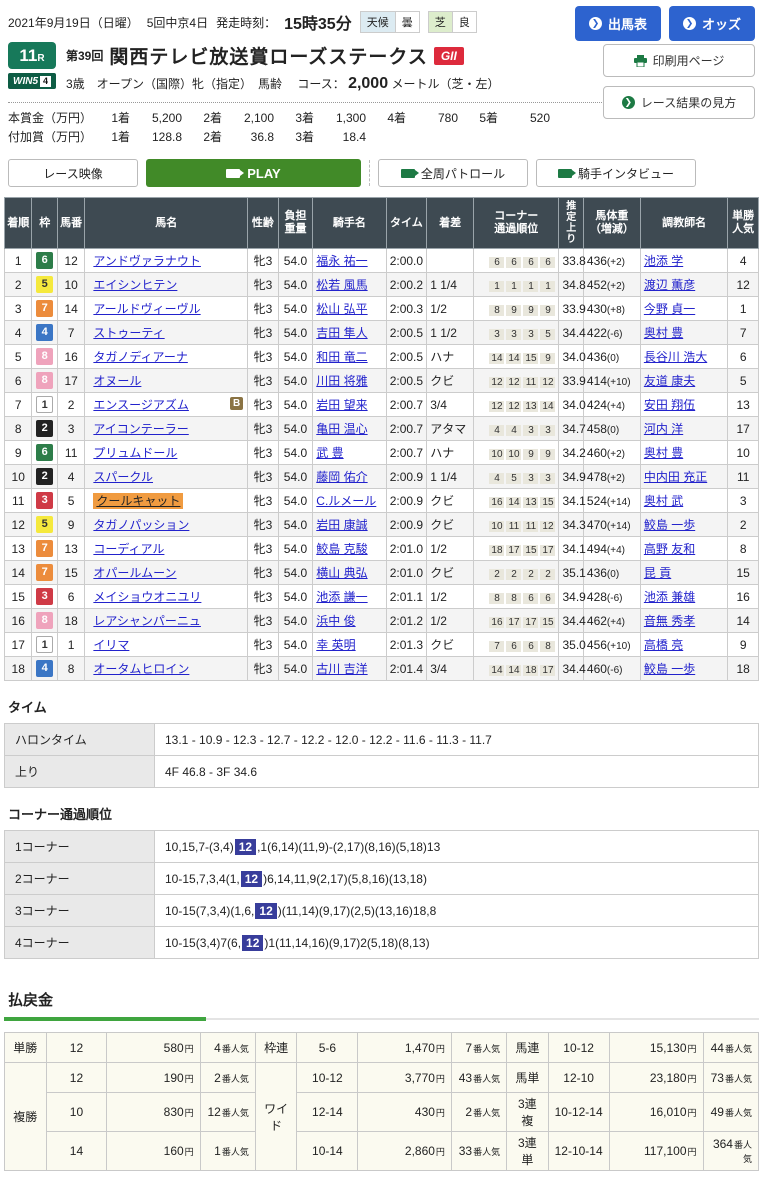  What do you see at coordinates (406, 261) in the screenshot?
I see `finish-time: 2:00.0` at bounding box center [406, 261].